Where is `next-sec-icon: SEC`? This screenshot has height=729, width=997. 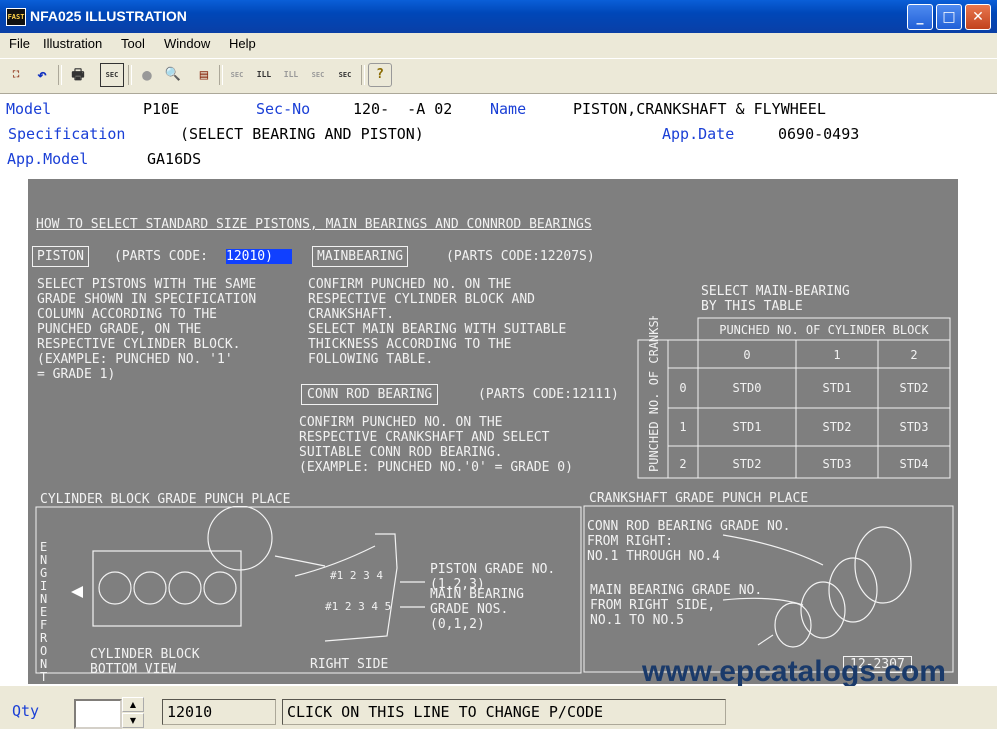 next-sec-icon: SEC is located at coordinates (318, 75).